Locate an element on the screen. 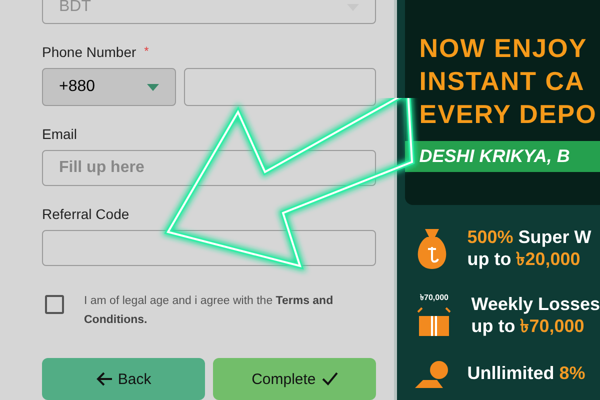 The width and height of the screenshot is (600, 400). banner-headline: INSTANT CA is located at coordinates (502, 81).